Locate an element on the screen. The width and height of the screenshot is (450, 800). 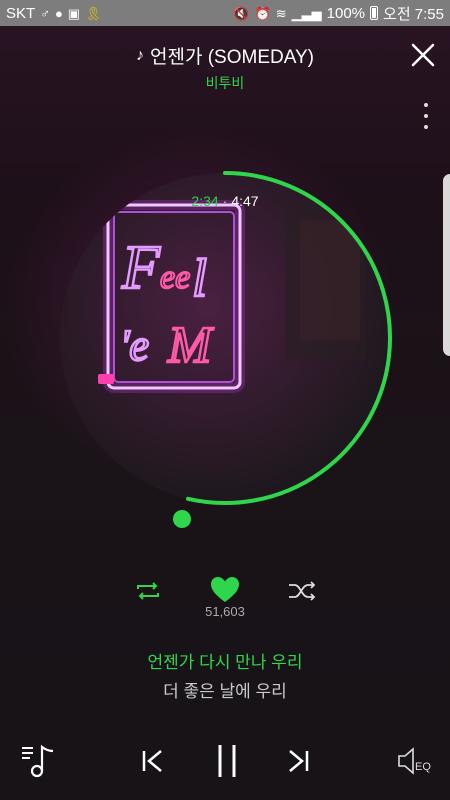
seek-handle is located at coordinates (182, 519).